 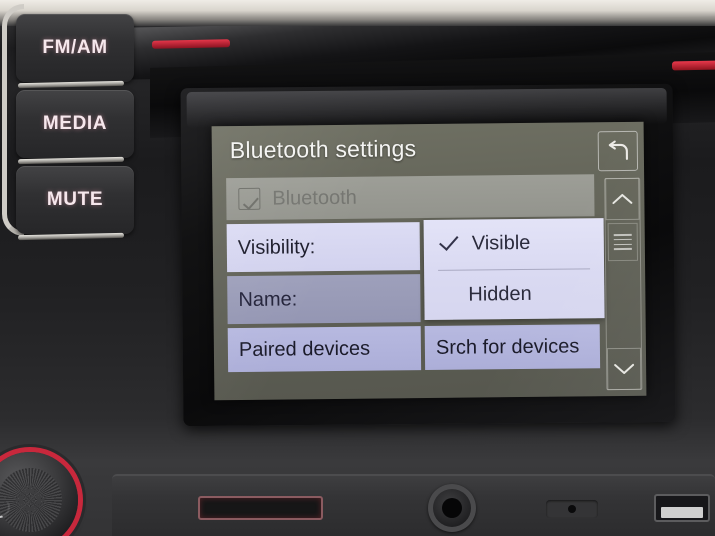 What do you see at coordinates (324, 299) in the screenshot?
I see `name-button: Name:` at bounding box center [324, 299].